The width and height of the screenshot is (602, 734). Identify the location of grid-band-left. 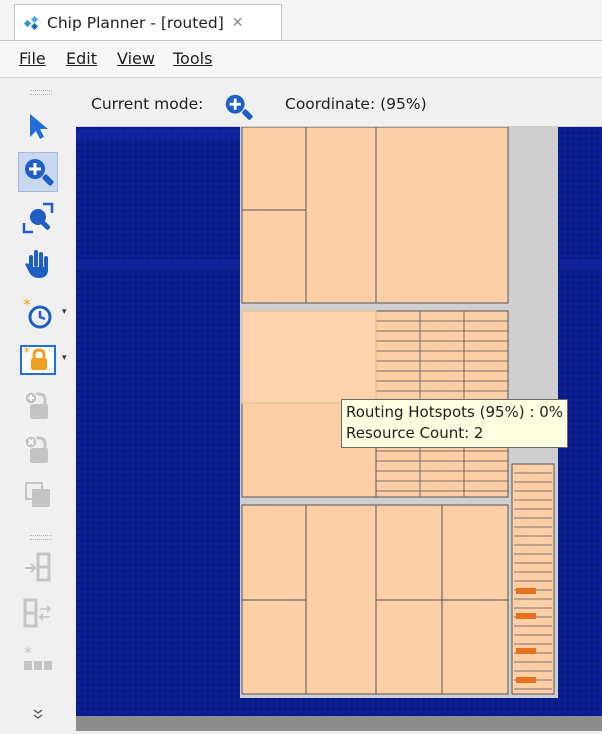
(158, 264).